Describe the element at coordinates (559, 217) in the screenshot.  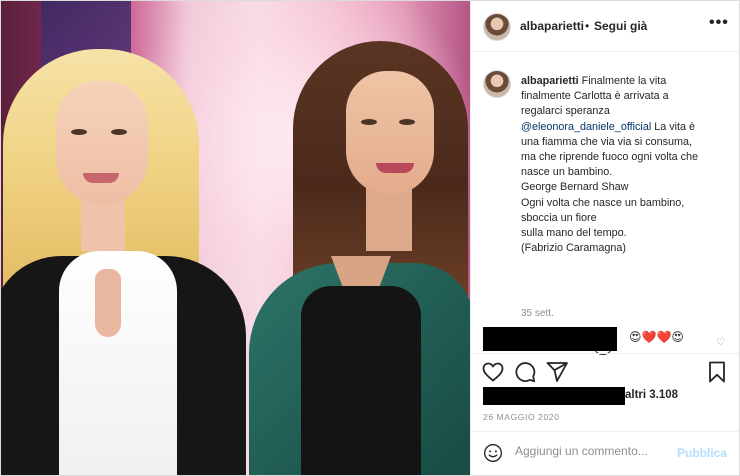
I see `caption-line: sboccia un fiore` at that location.